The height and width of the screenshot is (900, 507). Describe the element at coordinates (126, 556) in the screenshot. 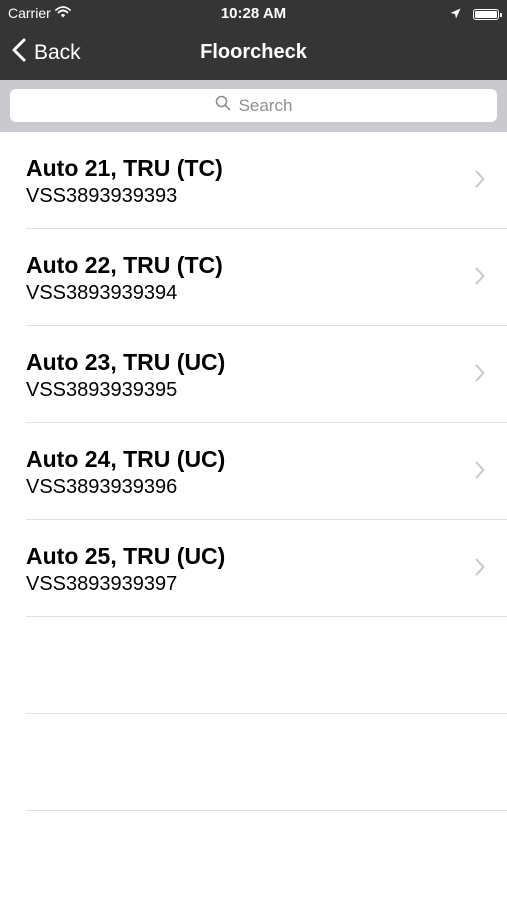

I see `item-title: Auto 25, TRU (UC)` at that location.